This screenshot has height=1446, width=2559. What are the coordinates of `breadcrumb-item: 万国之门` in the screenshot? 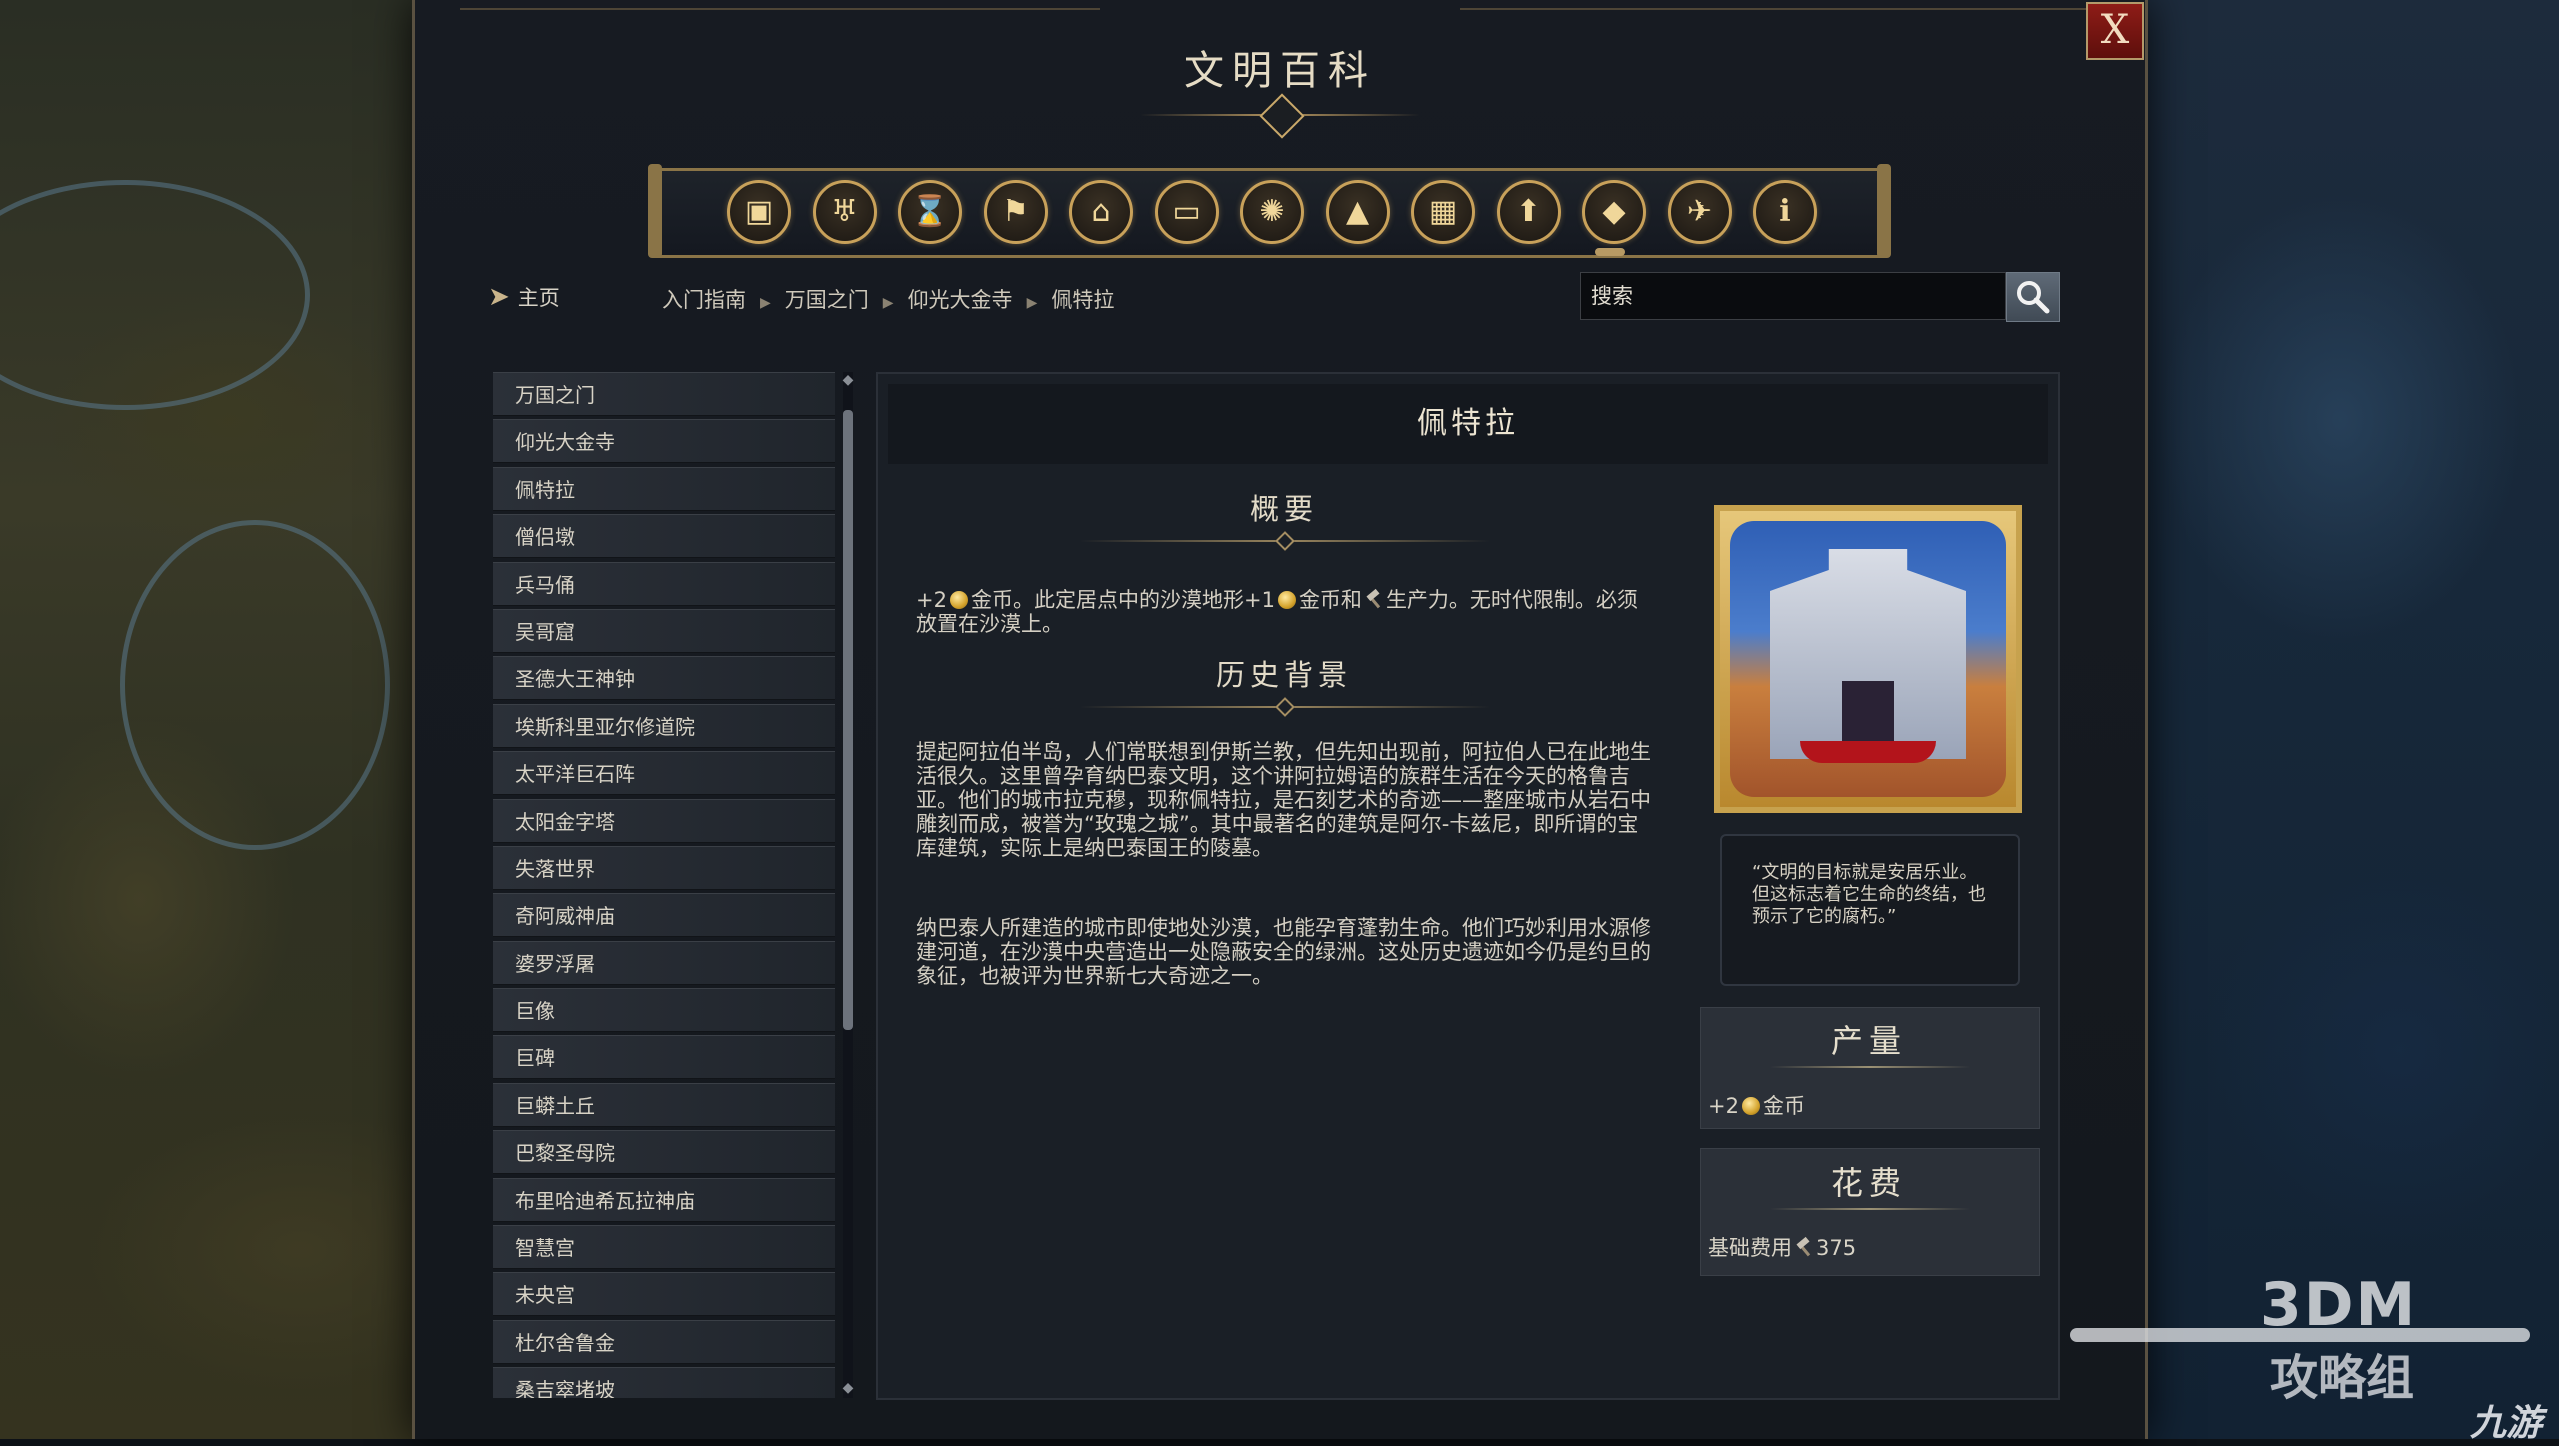 It's located at (827, 300).